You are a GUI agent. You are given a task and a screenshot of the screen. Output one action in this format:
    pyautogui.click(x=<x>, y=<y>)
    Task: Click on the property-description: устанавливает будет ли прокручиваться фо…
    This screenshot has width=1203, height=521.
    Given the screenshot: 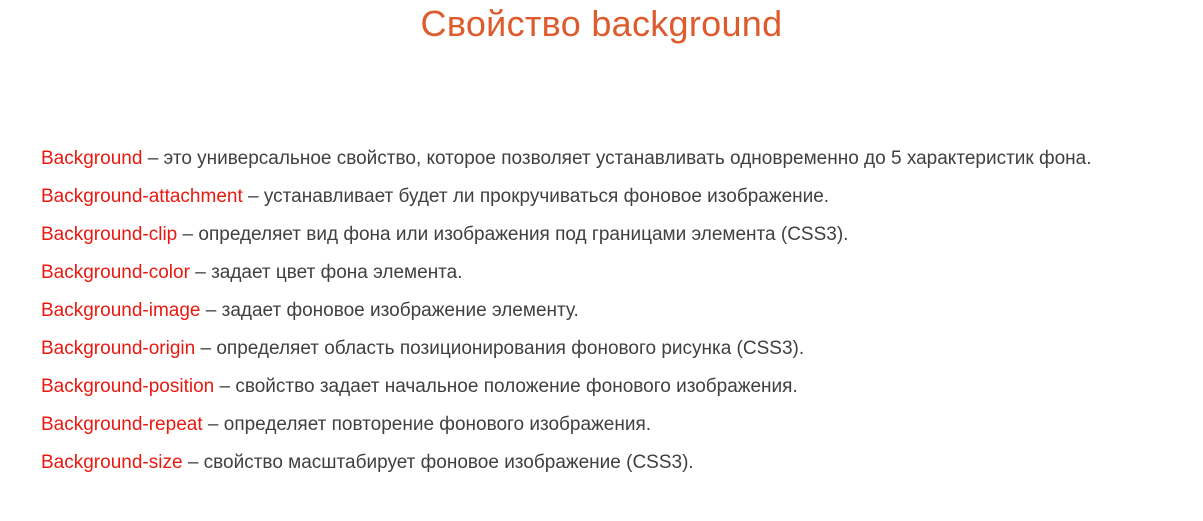 What is the action you would take?
    pyautogui.click(x=546, y=196)
    